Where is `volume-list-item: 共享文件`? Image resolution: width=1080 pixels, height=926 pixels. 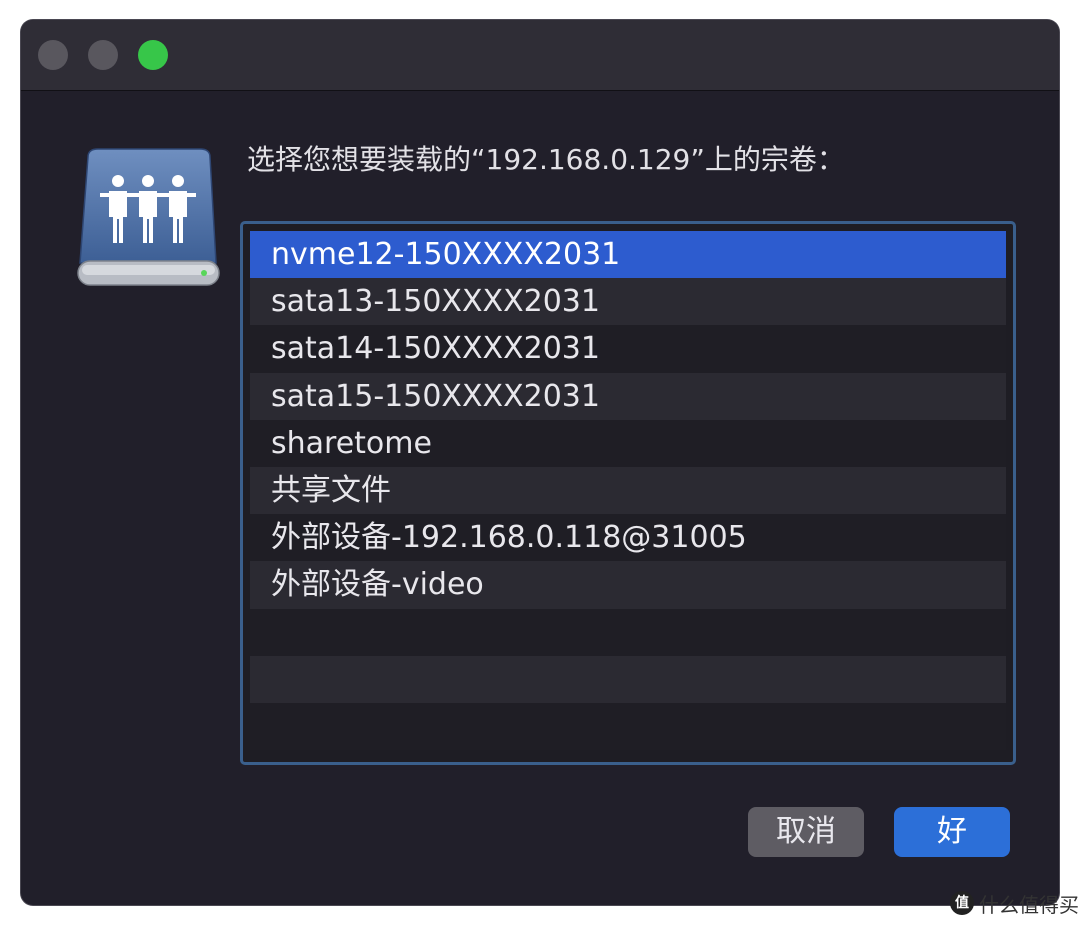 volume-list-item: 共享文件 is located at coordinates (628, 490).